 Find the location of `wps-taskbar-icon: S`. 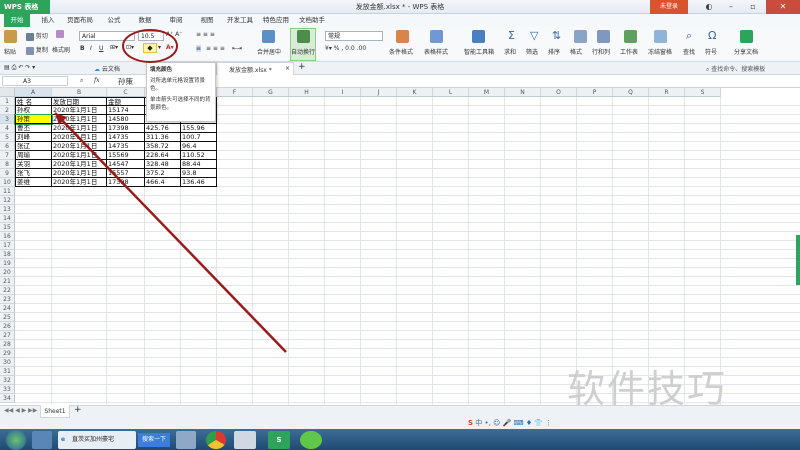

wps-taskbar-icon: S is located at coordinates (279, 440).